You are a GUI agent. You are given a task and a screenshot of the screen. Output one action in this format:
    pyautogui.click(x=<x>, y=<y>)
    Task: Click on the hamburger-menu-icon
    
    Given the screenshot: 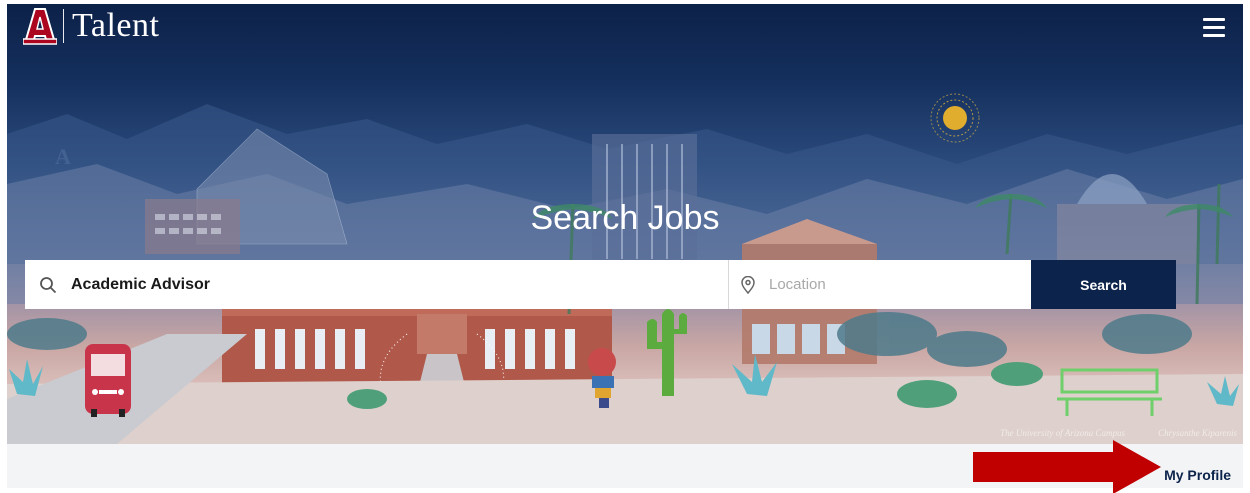 What is the action you would take?
    pyautogui.click(x=1214, y=28)
    